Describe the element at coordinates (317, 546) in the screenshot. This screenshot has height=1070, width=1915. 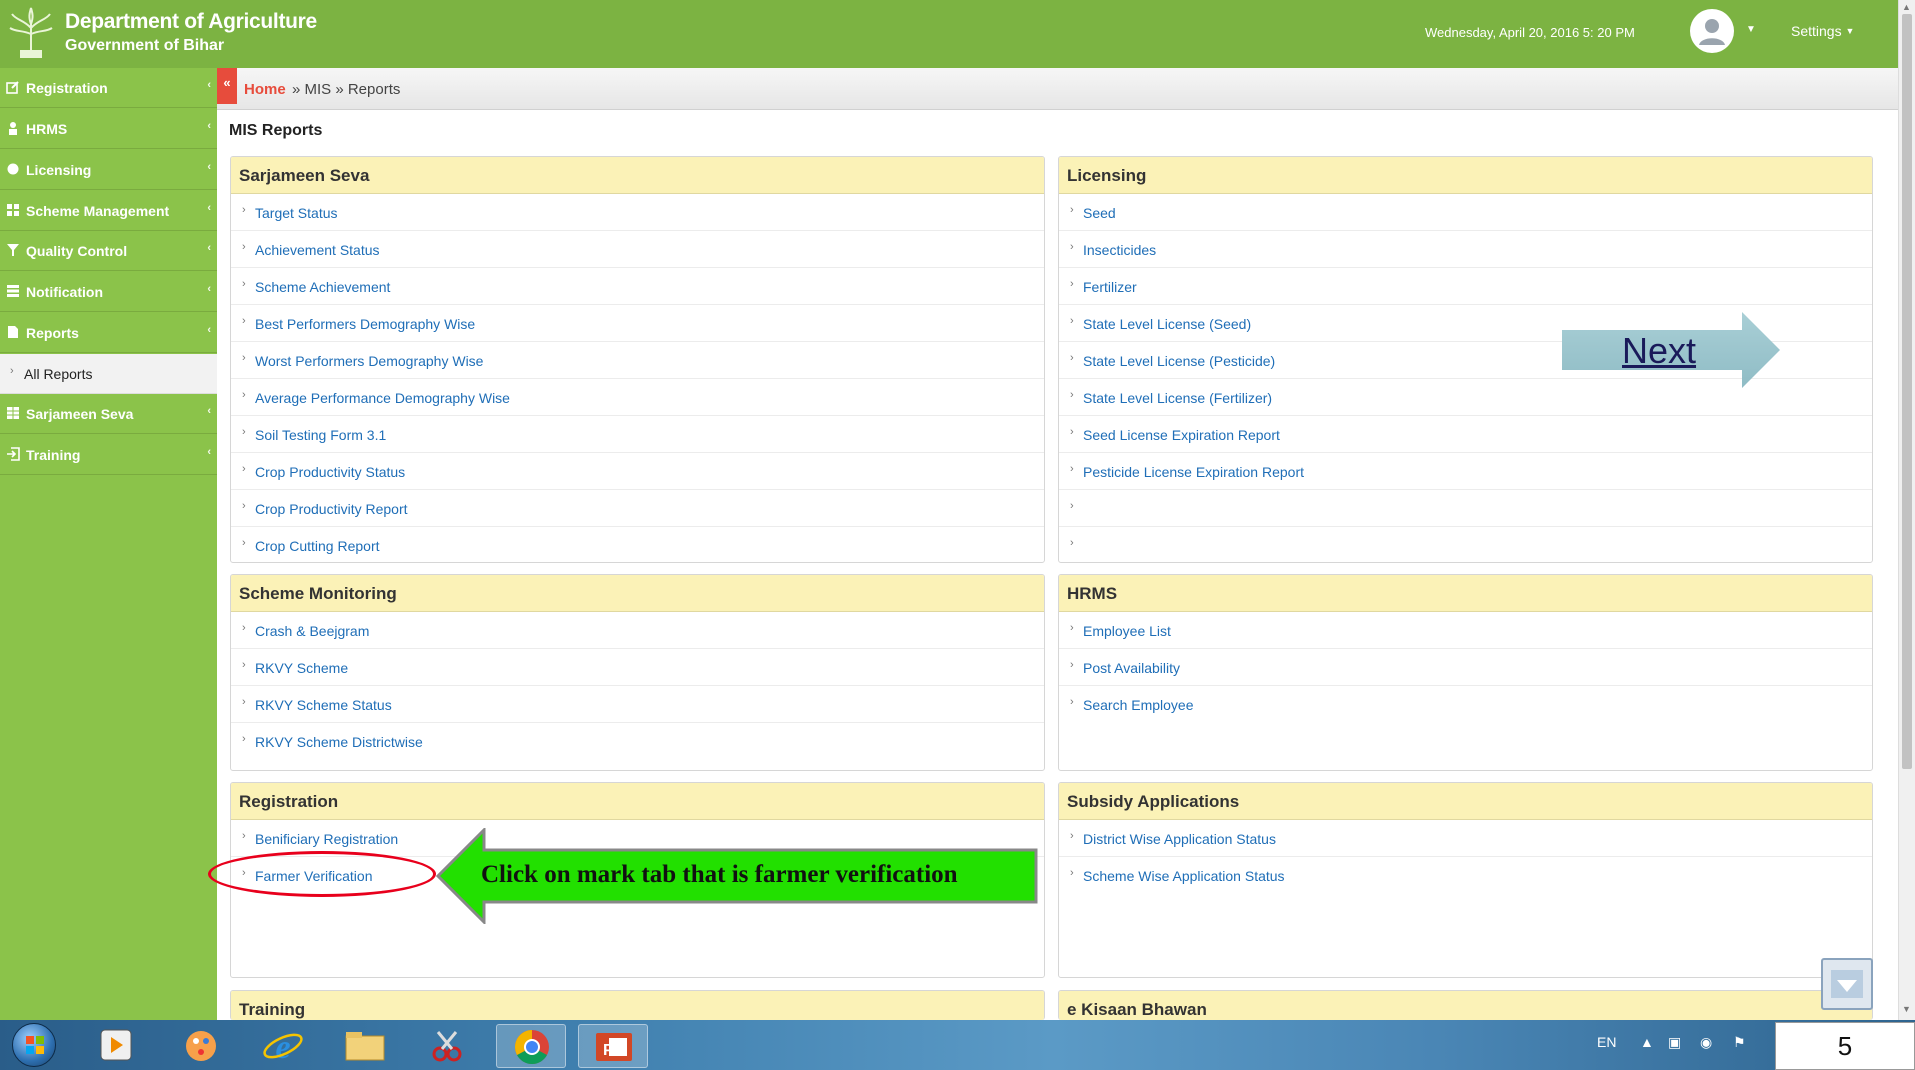
I see `report-link: Crop Cutting Report` at that location.